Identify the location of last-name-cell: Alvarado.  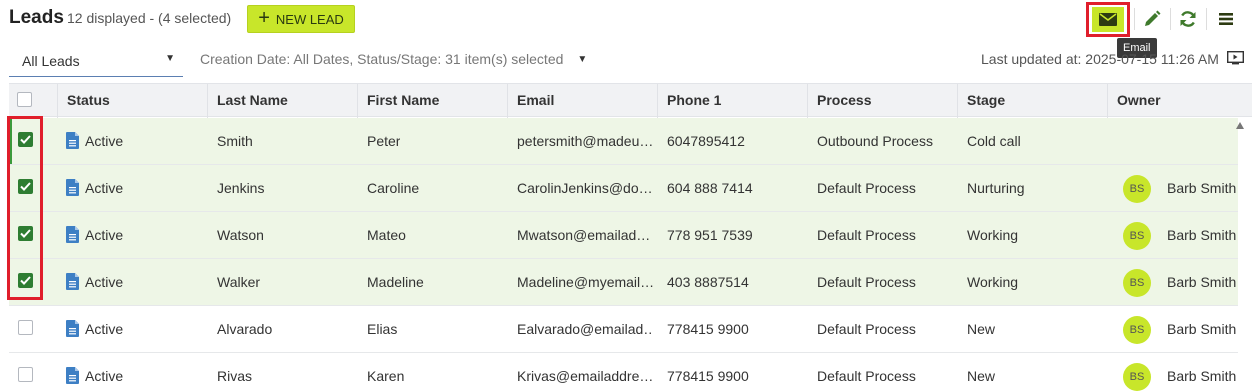
(244, 329).